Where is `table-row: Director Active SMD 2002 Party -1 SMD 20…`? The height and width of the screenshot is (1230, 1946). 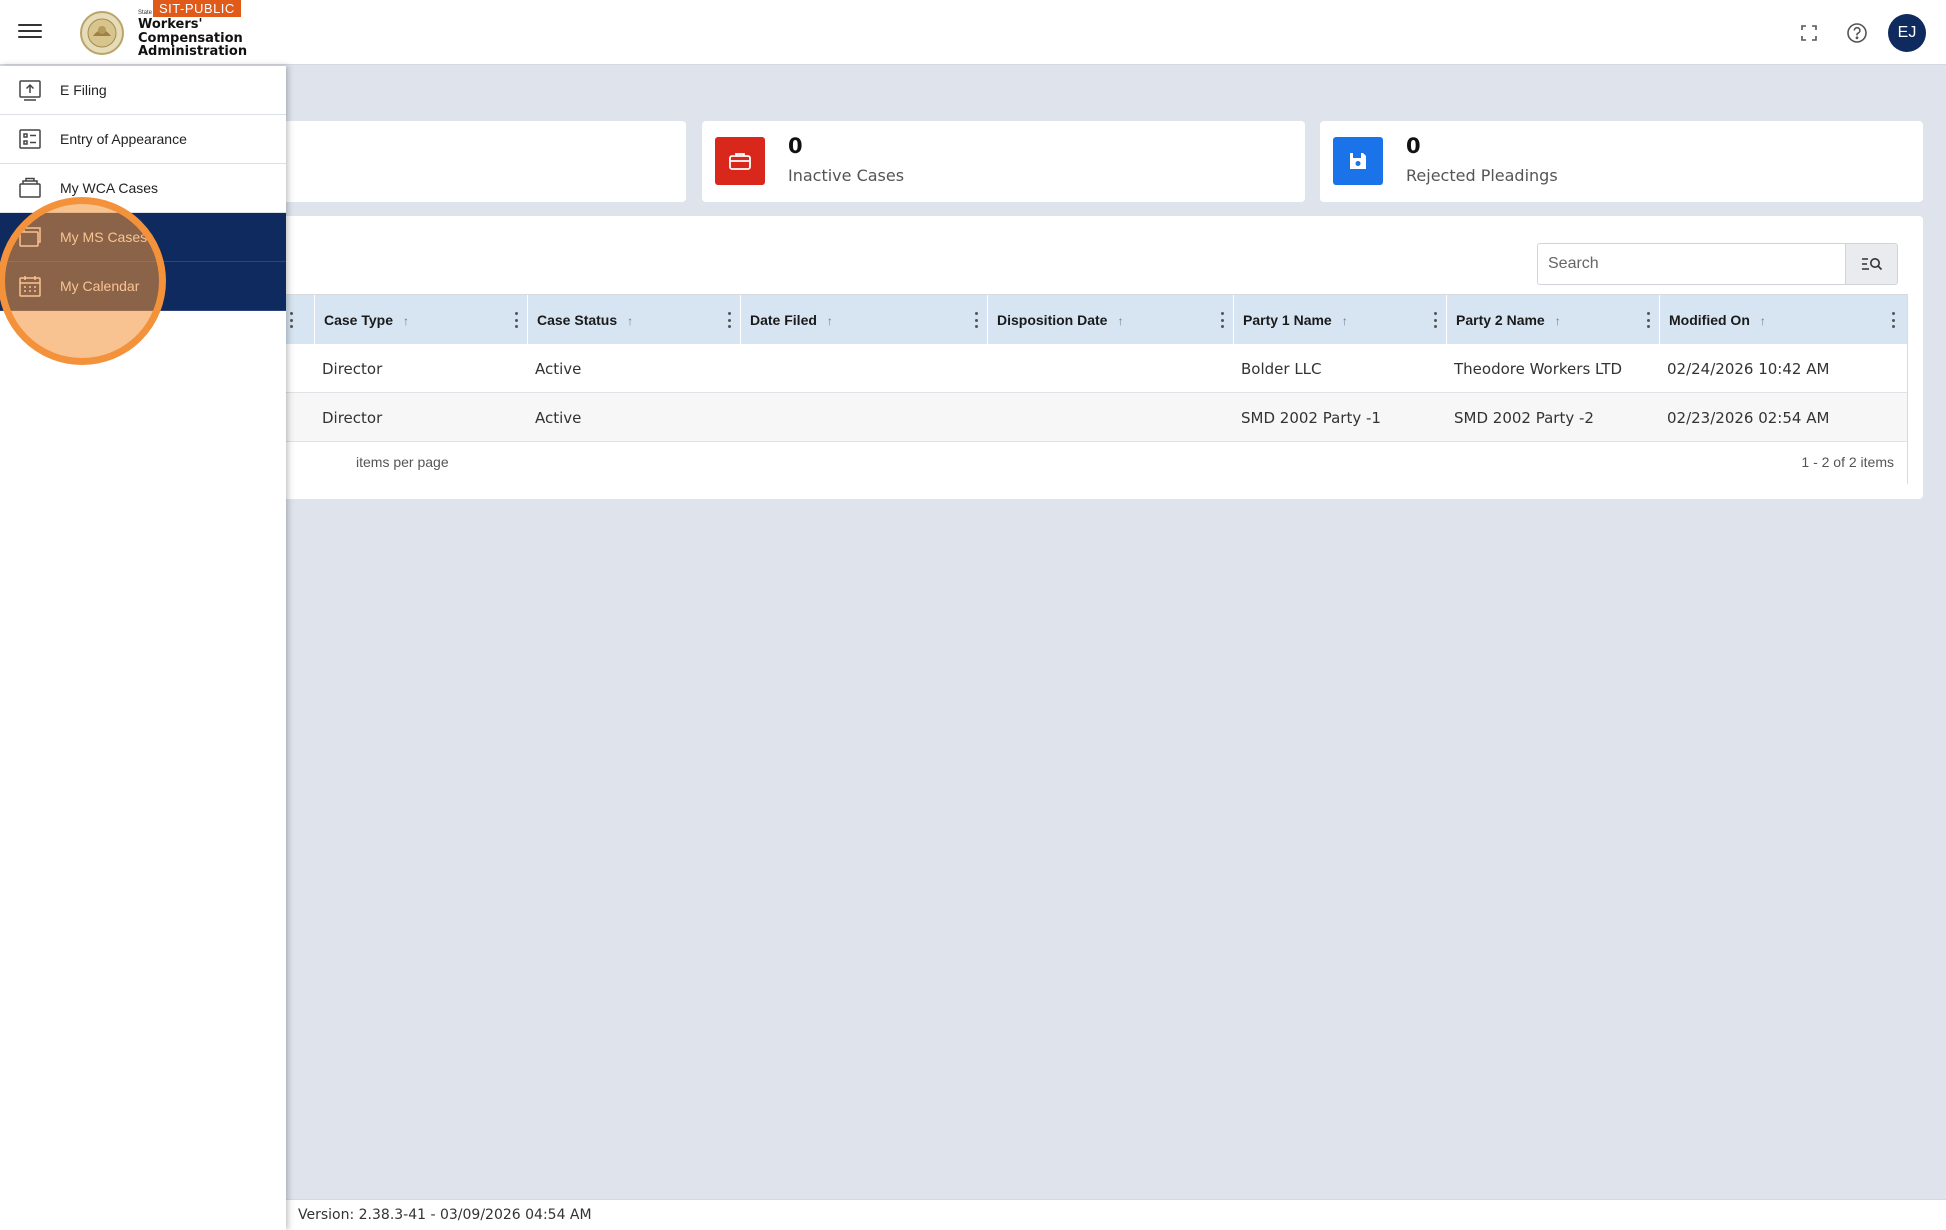
table-row: Director Active SMD 2002 Party -1 SMD 20… is located at coordinates (1068, 417).